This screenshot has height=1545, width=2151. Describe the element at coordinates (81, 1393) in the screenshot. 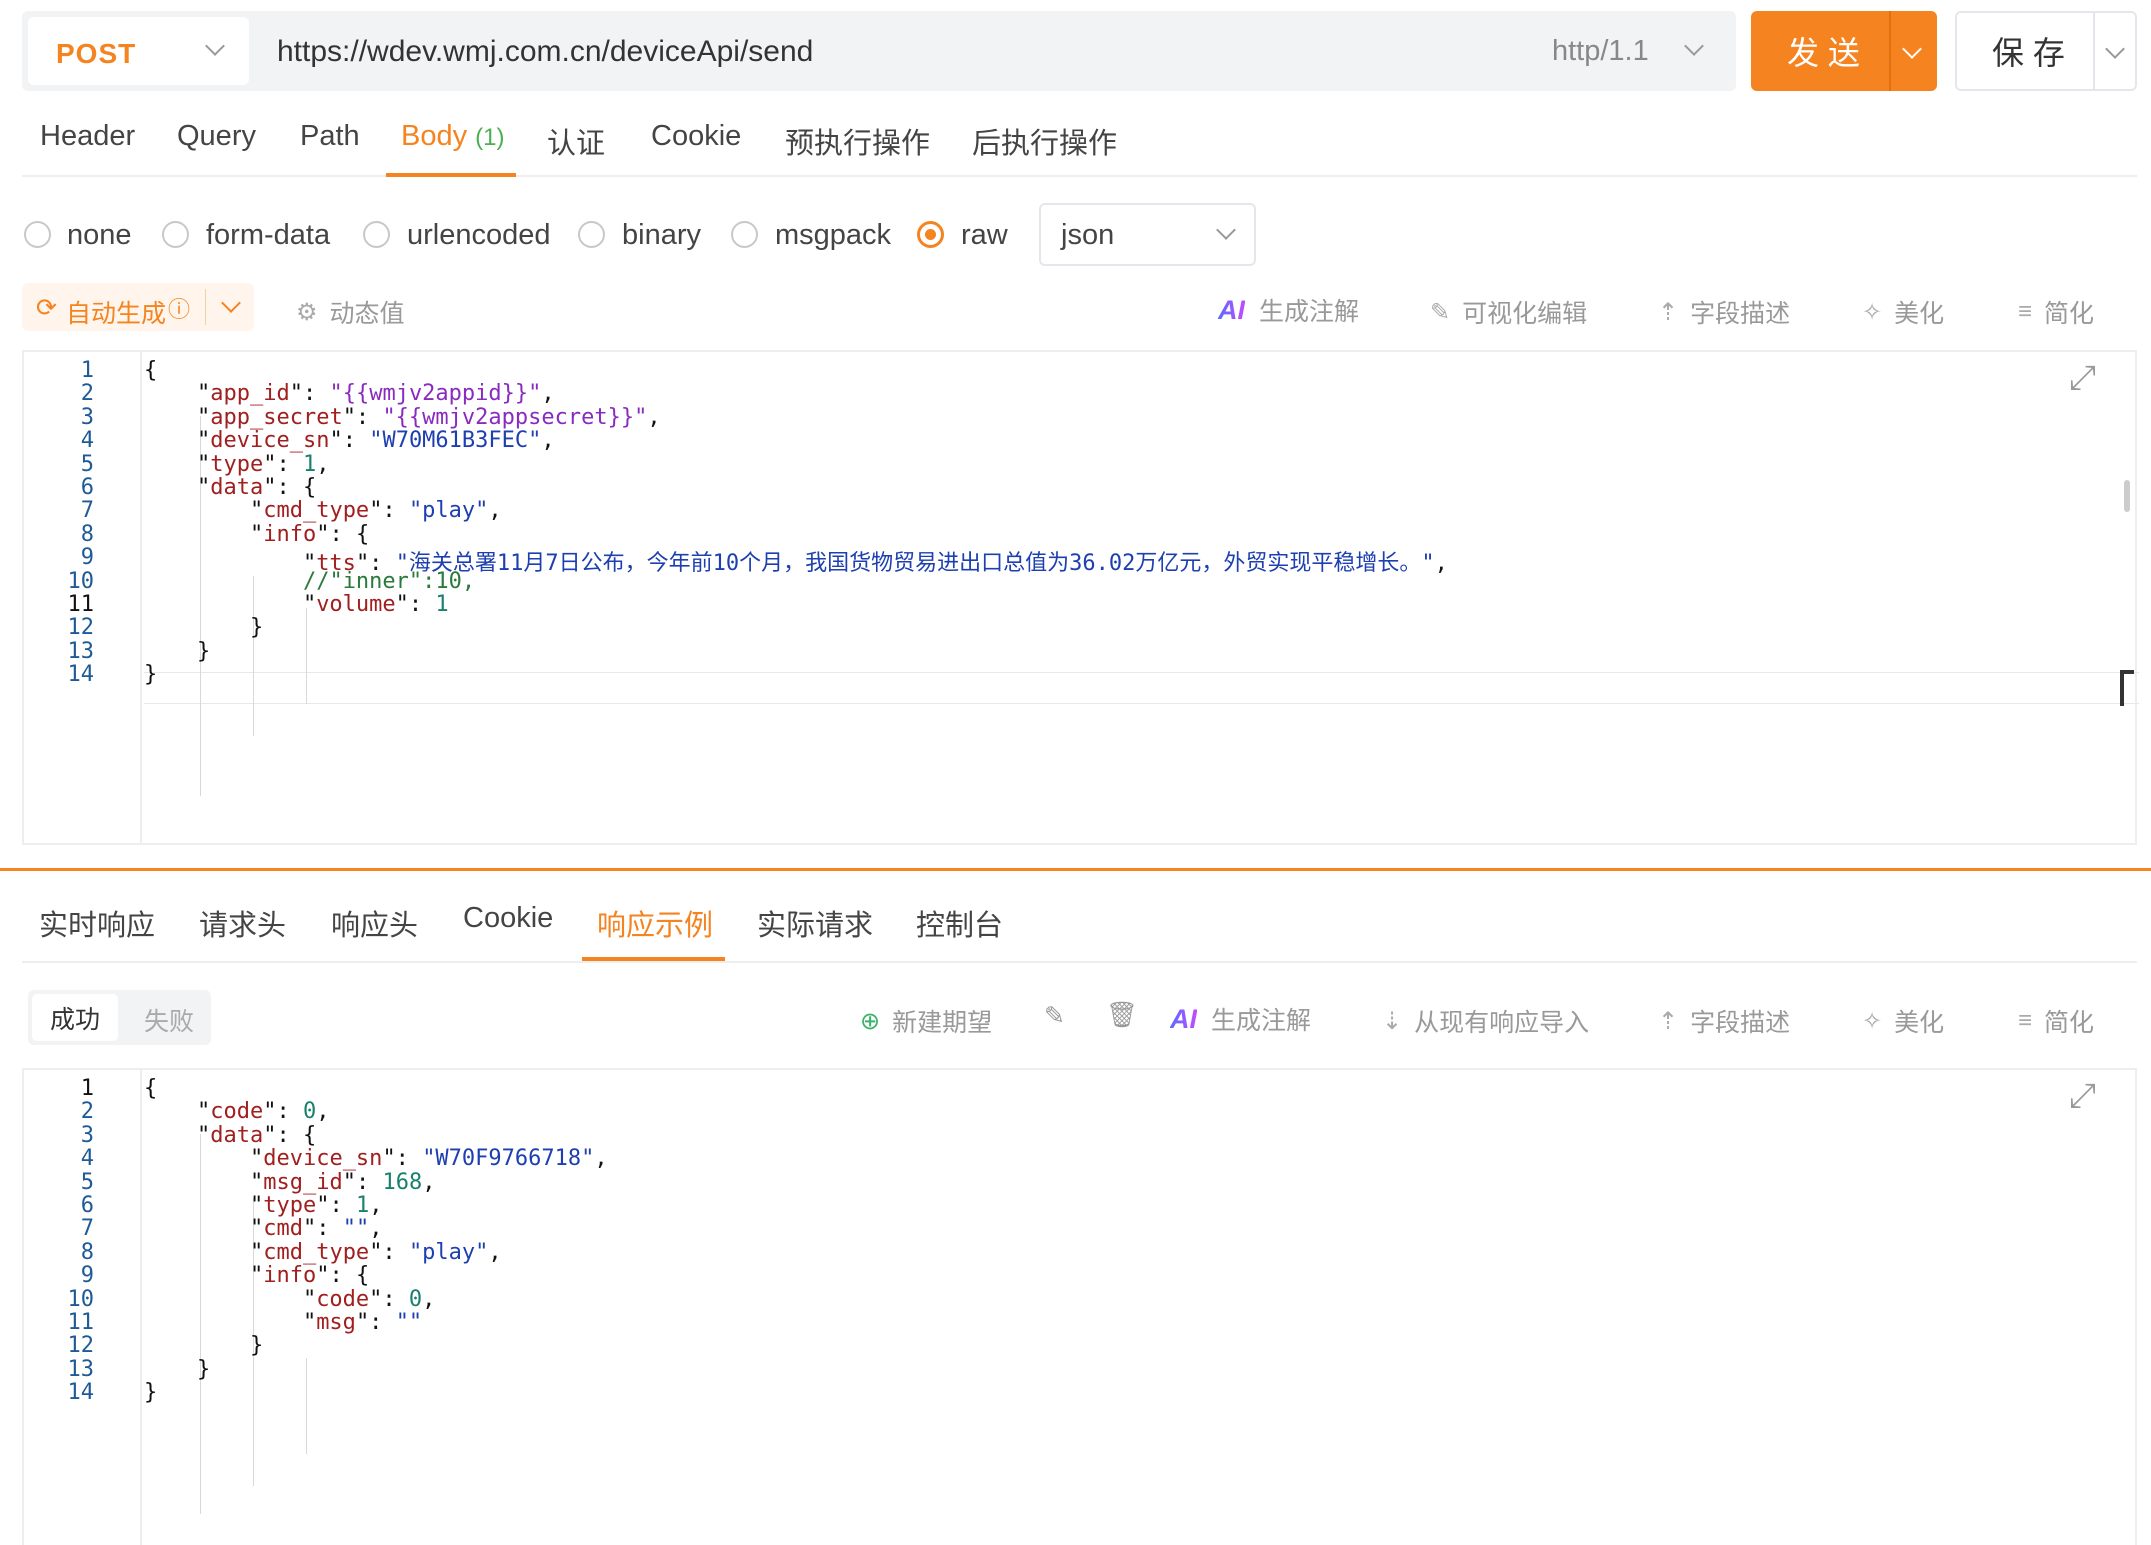

I see `line-number: 14` at that location.